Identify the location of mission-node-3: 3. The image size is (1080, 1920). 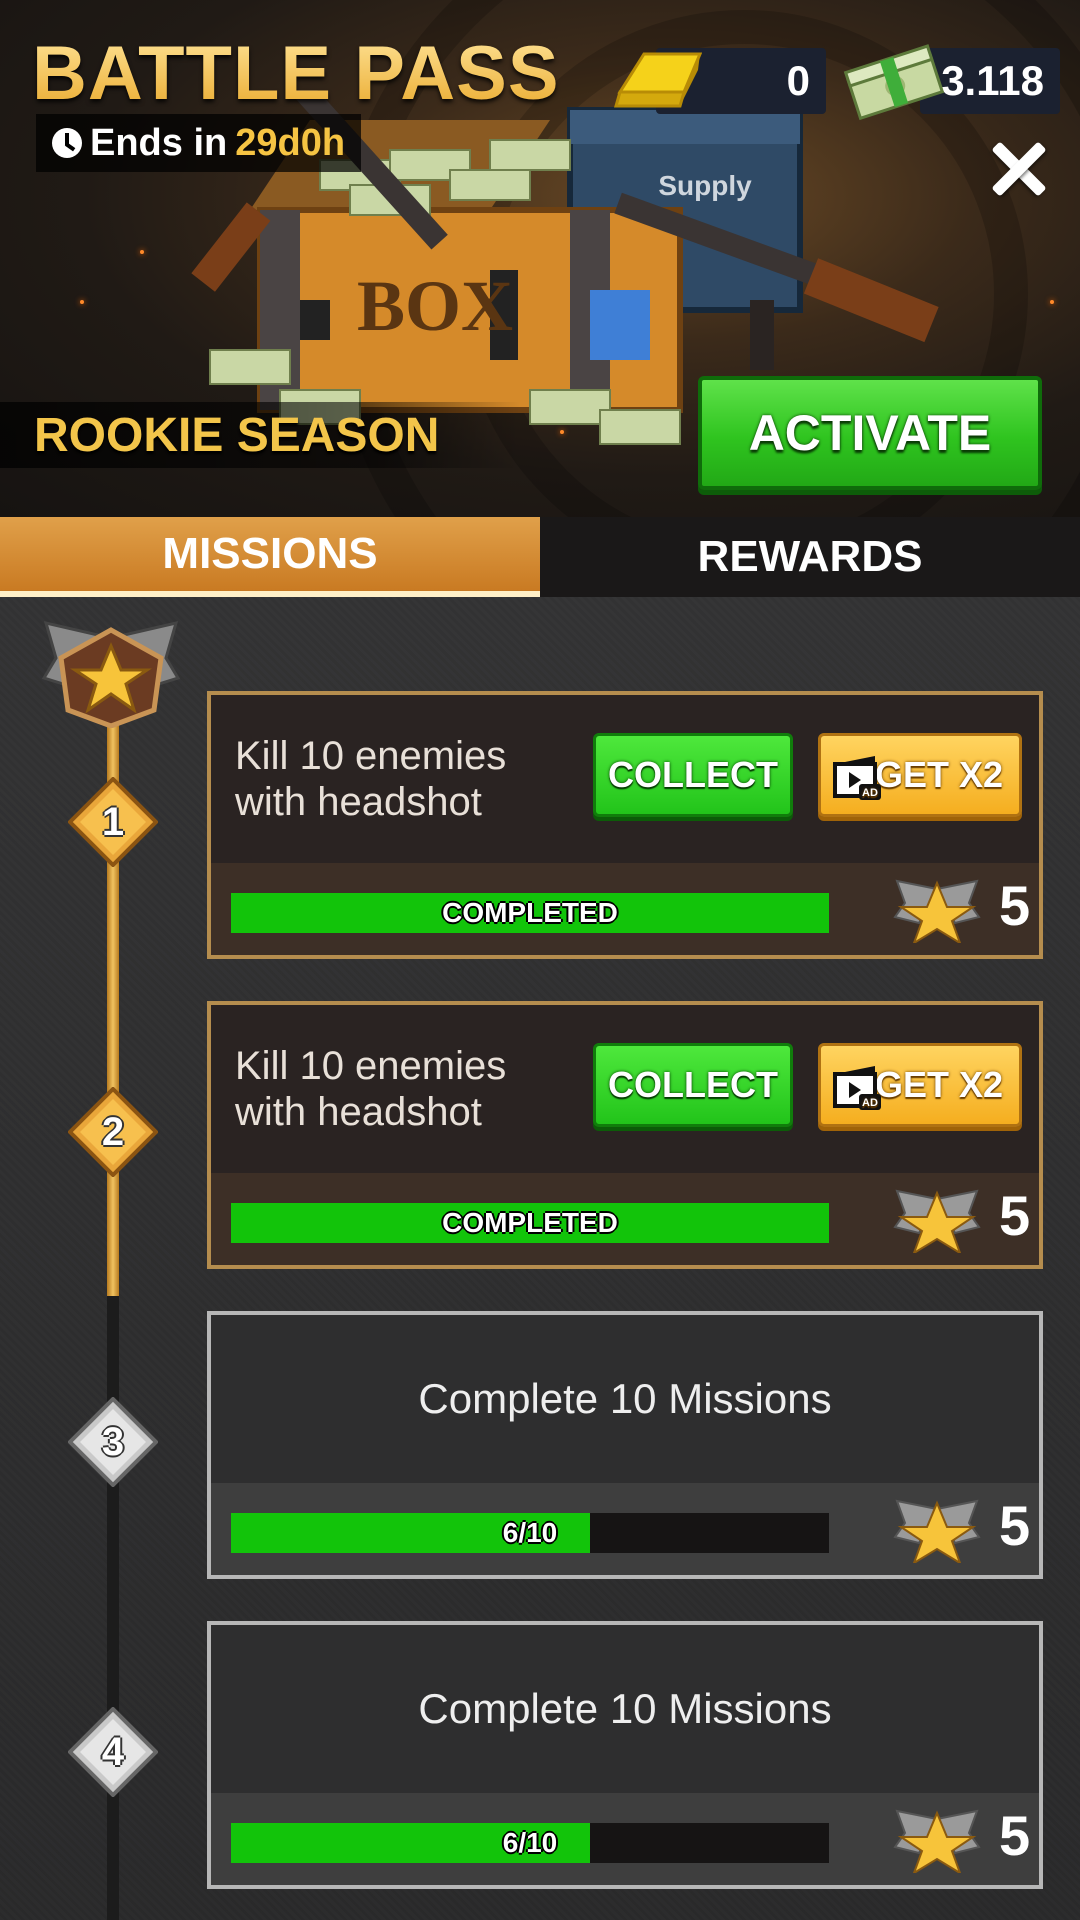
(113, 1442).